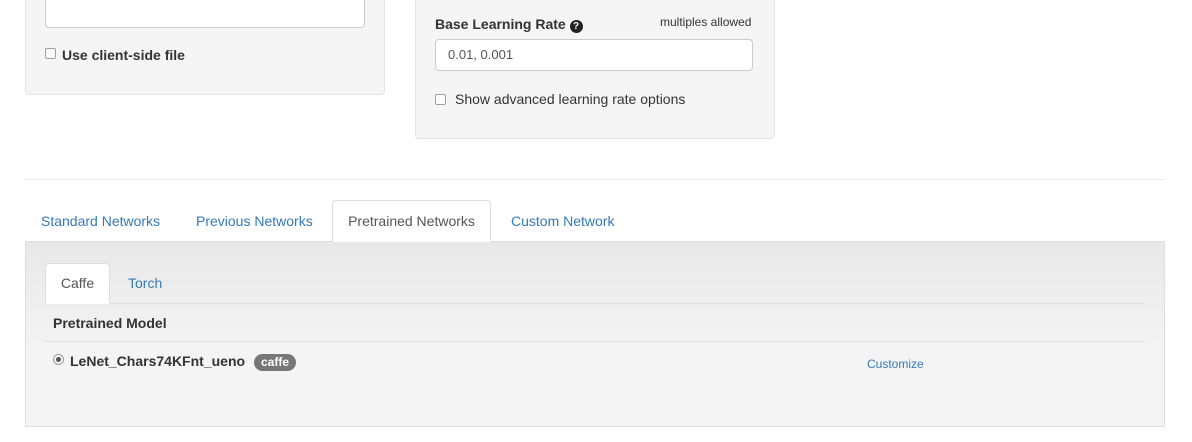  Describe the element at coordinates (275, 362) in the screenshot. I see `framework-badge: caffe` at that location.